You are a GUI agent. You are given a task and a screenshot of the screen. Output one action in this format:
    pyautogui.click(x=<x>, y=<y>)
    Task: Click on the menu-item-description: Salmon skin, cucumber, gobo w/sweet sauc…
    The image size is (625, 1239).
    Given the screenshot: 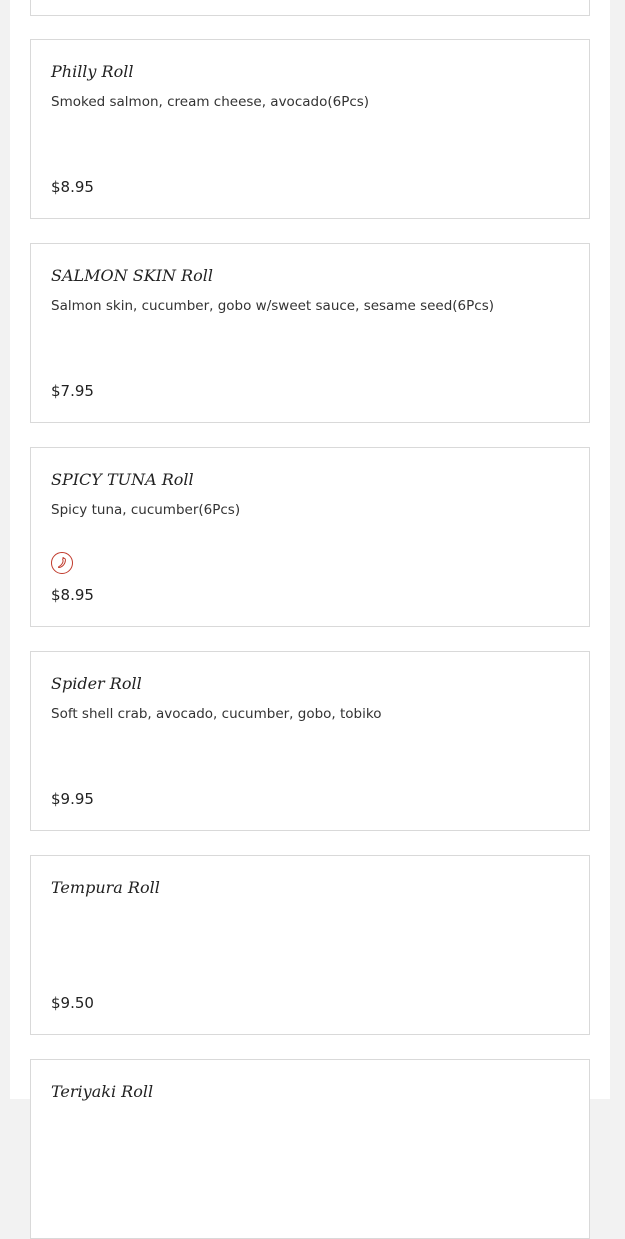 What is the action you would take?
    pyautogui.click(x=273, y=306)
    